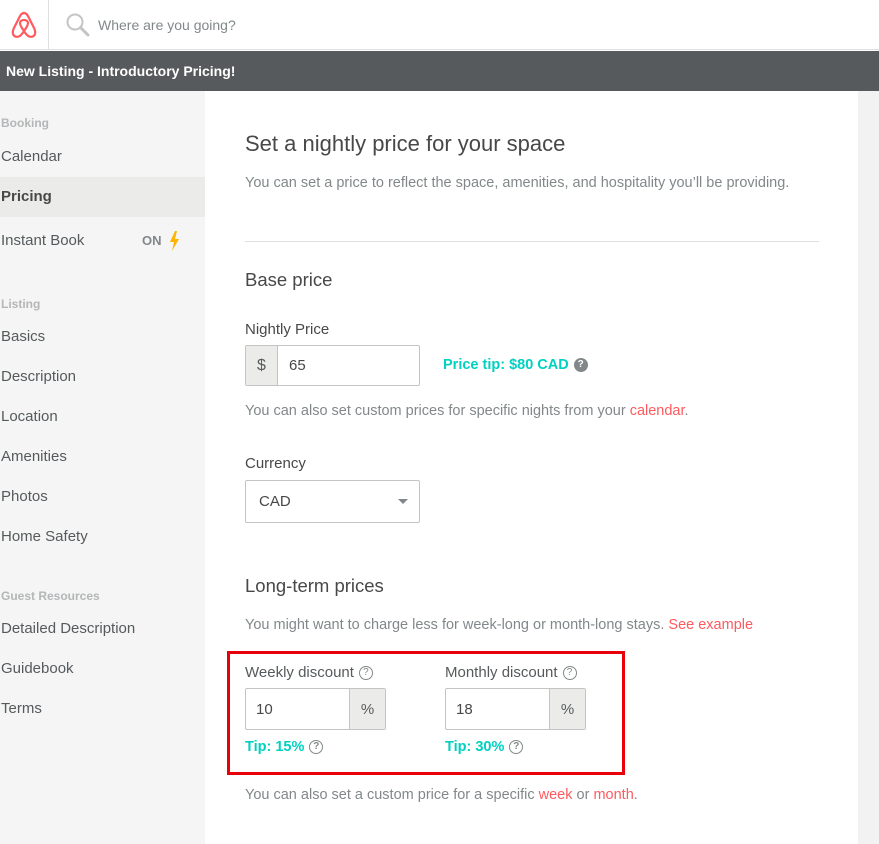 This screenshot has width=879, height=844. Describe the element at coordinates (475, 747) in the screenshot. I see `monthly-tip-text: Tip: 30%` at that location.